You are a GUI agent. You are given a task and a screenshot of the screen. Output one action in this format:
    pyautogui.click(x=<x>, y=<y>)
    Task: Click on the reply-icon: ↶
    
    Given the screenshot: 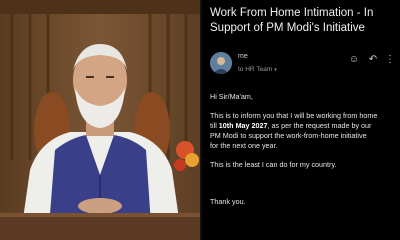 What is the action you would take?
    pyautogui.click(x=373, y=60)
    